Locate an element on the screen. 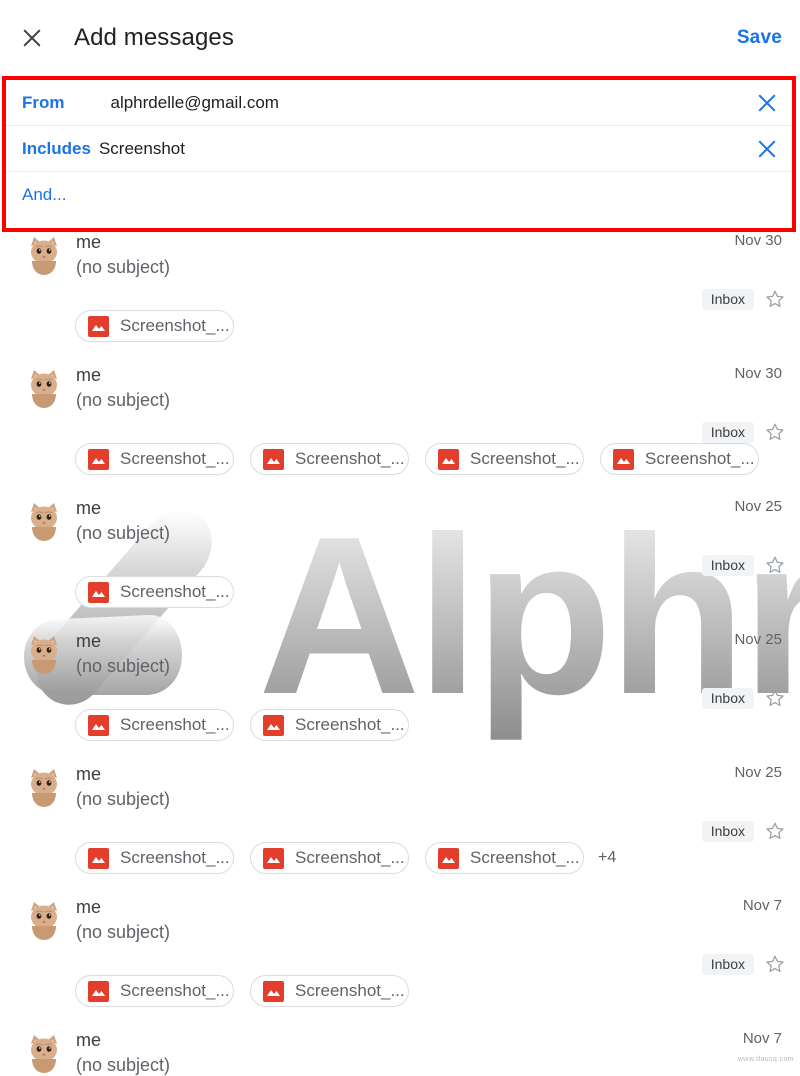 Image resolution: width=800 pixels, height=1076 pixels. close-icon is located at coordinates (32, 38).